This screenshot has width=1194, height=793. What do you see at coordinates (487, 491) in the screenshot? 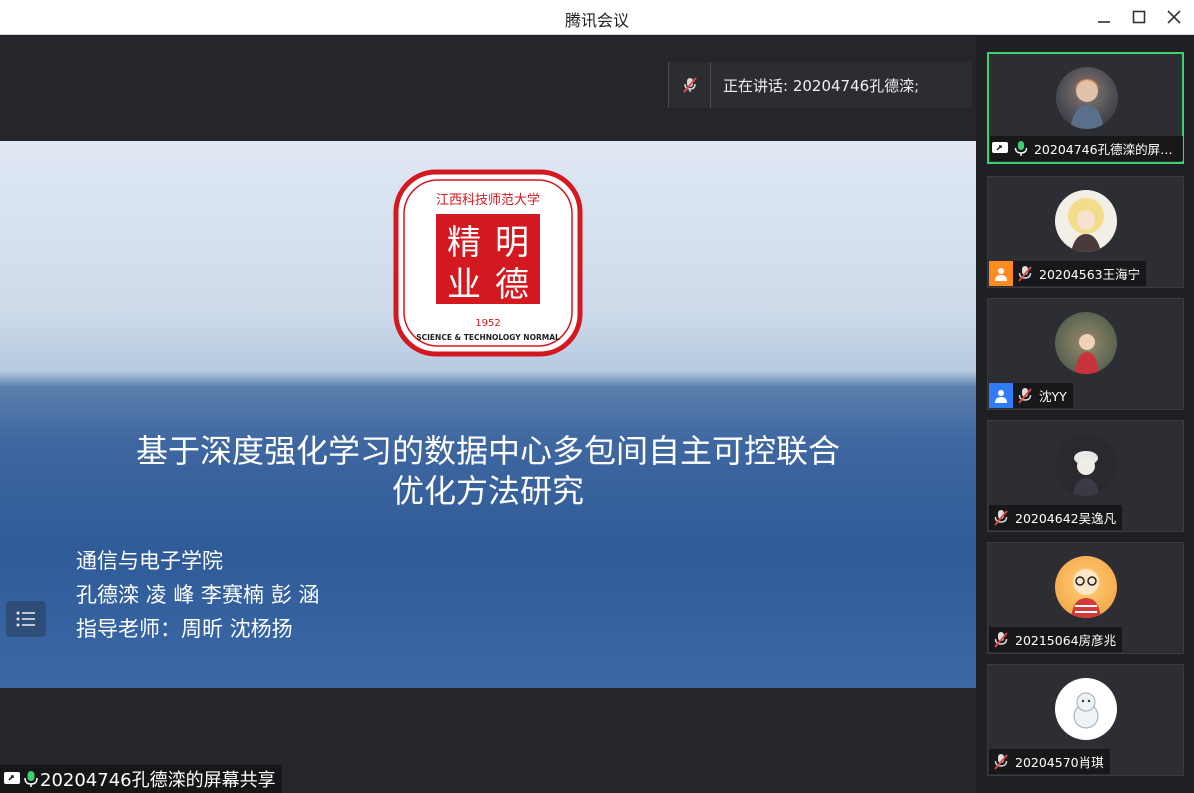
I see `slide-title-line2: 优化方法研究` at bounding box center [487, 491].